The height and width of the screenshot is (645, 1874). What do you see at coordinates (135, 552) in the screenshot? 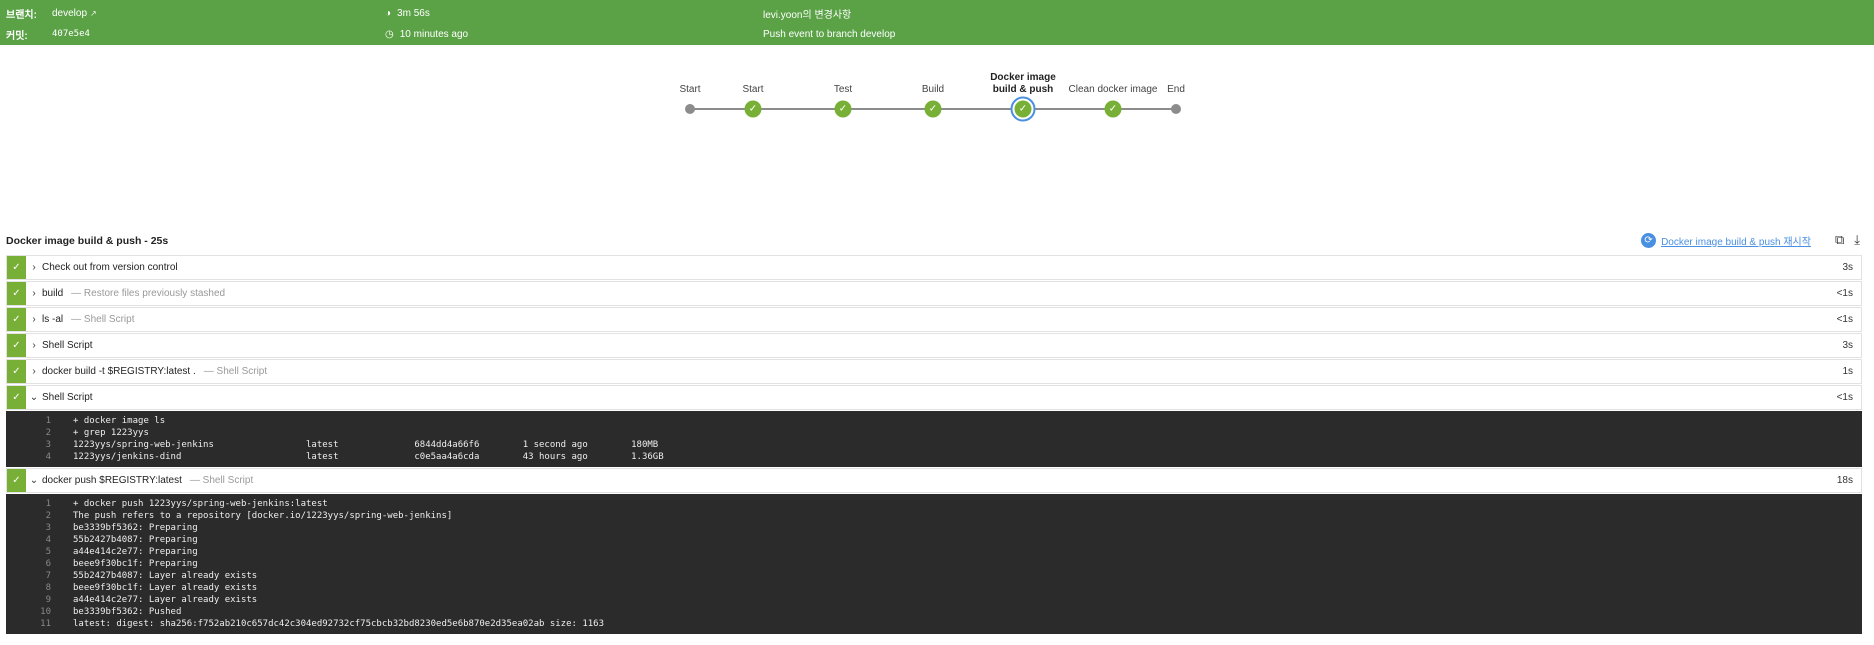
I see `log-line-text: a44e414c2e77: Preparing` at bounding box center [135, 552].